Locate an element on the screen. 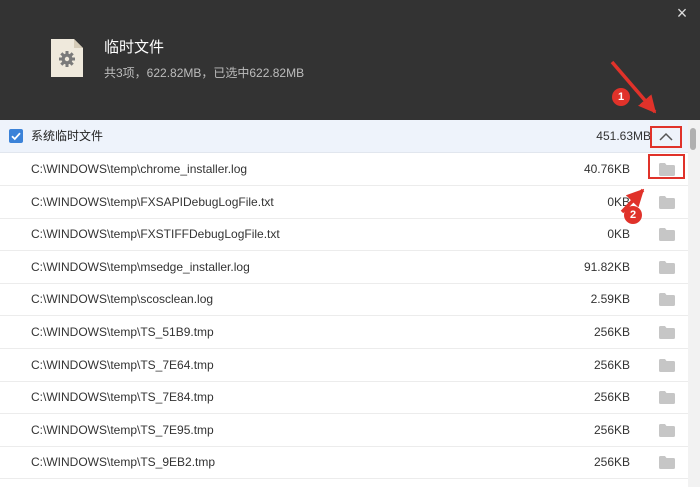 This screenshot has height=487, width=700. file-path: C:\WINDOWS\temp\msedge_installer.log is located at coordinates (140, 266).